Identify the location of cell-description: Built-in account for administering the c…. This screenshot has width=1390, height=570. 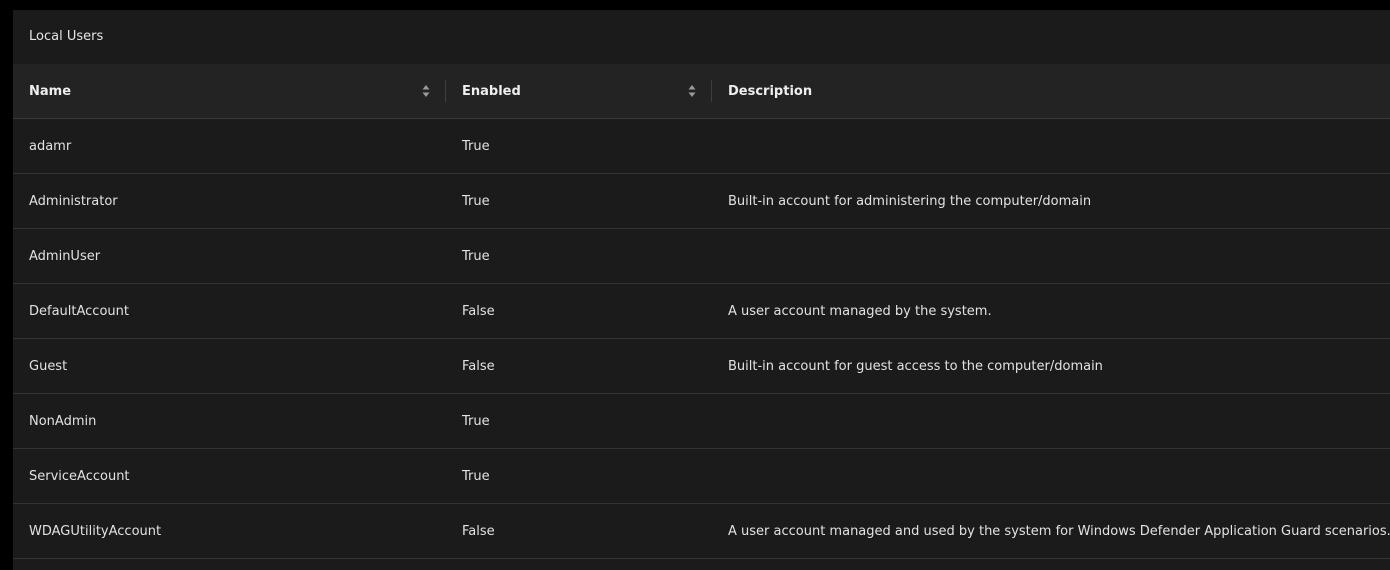
(1051, 201).